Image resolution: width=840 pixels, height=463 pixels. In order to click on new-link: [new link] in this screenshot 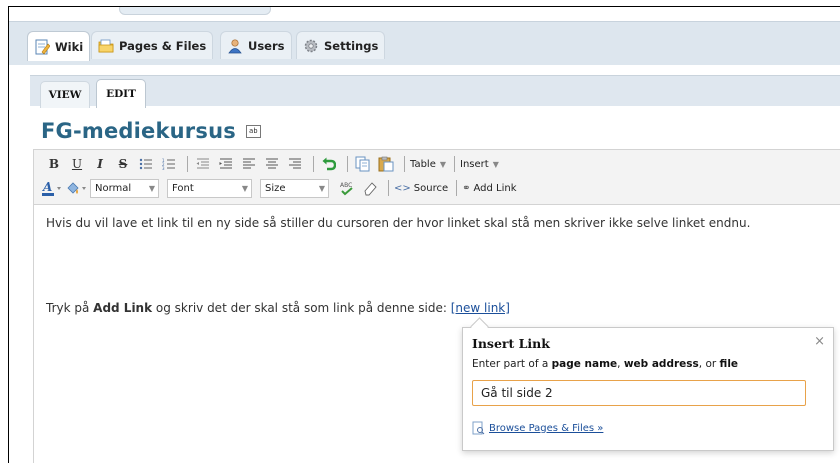, I will do `click(480, 308)`.